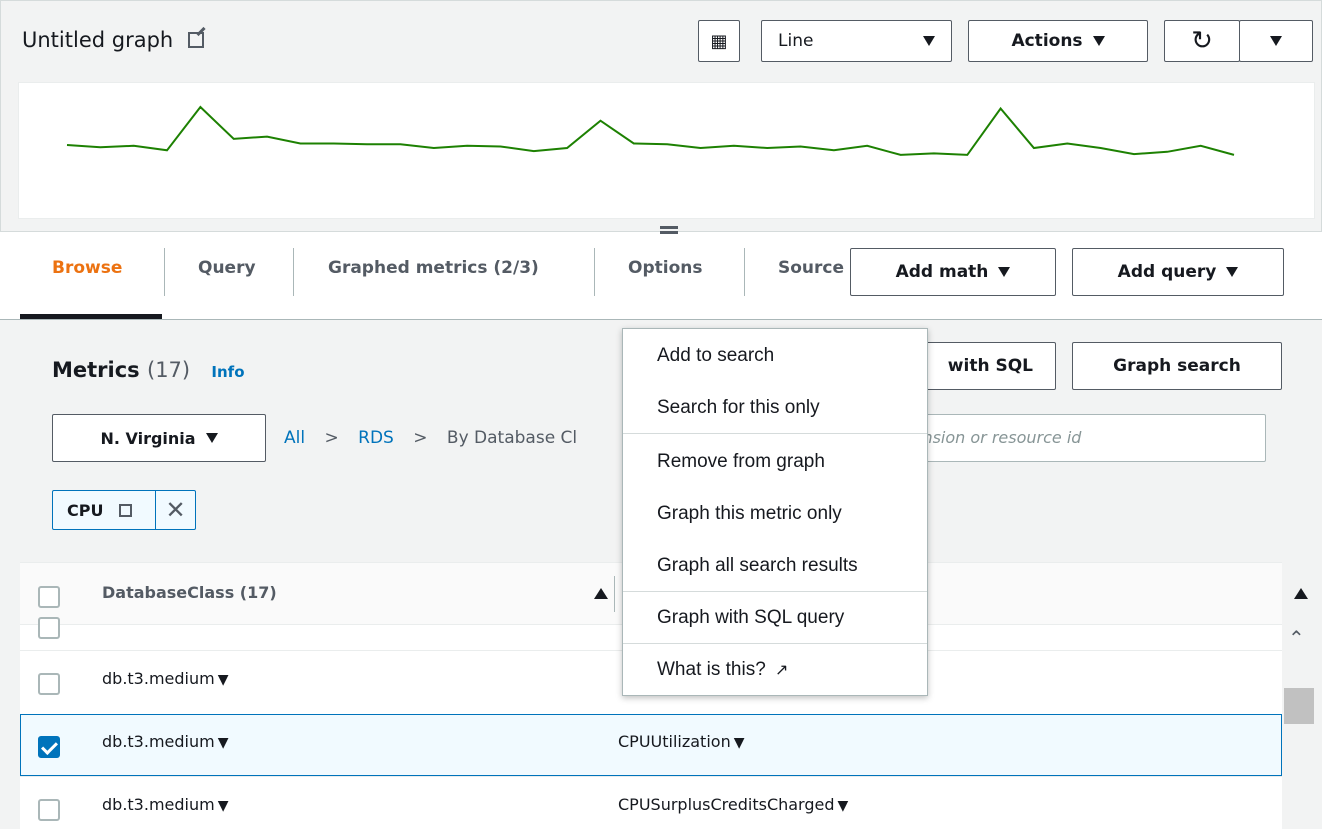  Describe the element at coordinates (856, 41) in the screenshot. I see `chart-type-select: Line` at that location.